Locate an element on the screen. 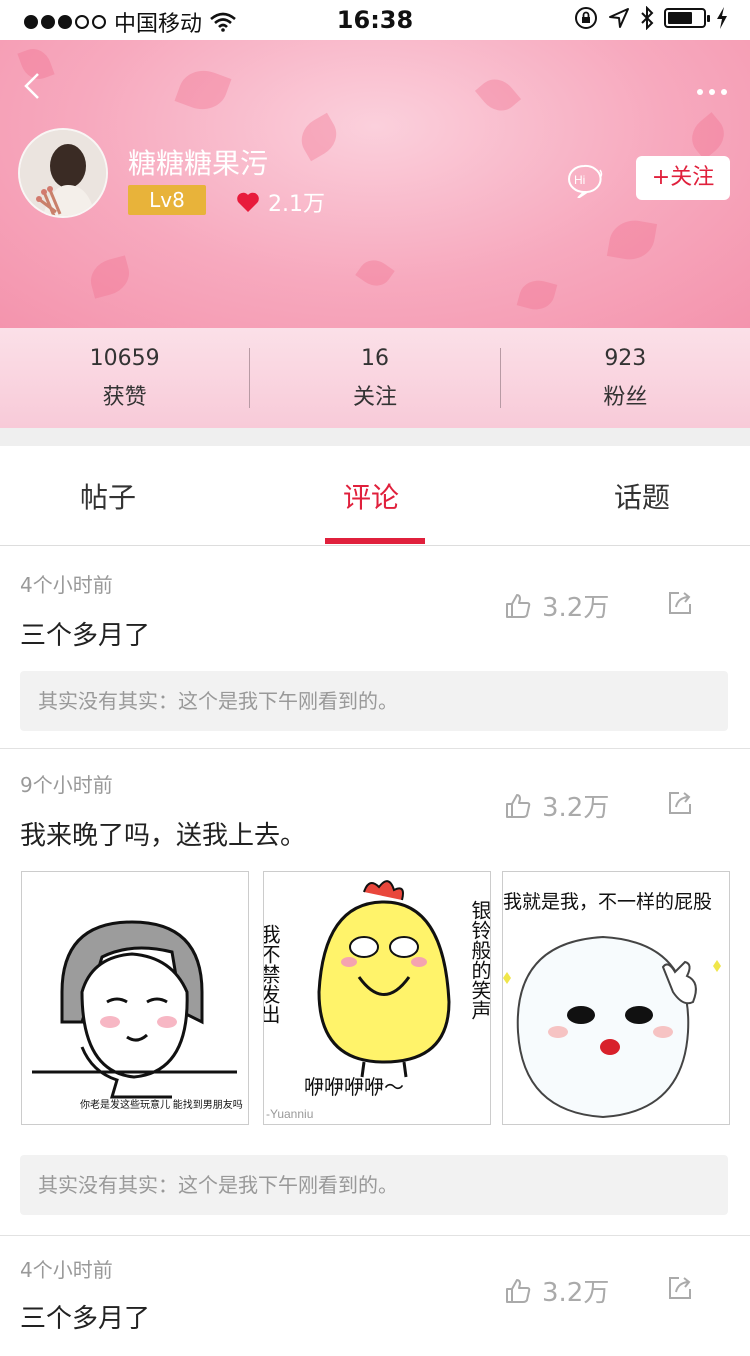 Image resolution: width=750 pixels, height=1356 pixels. rotation-lock-icon is located at coordinates (586, 18).